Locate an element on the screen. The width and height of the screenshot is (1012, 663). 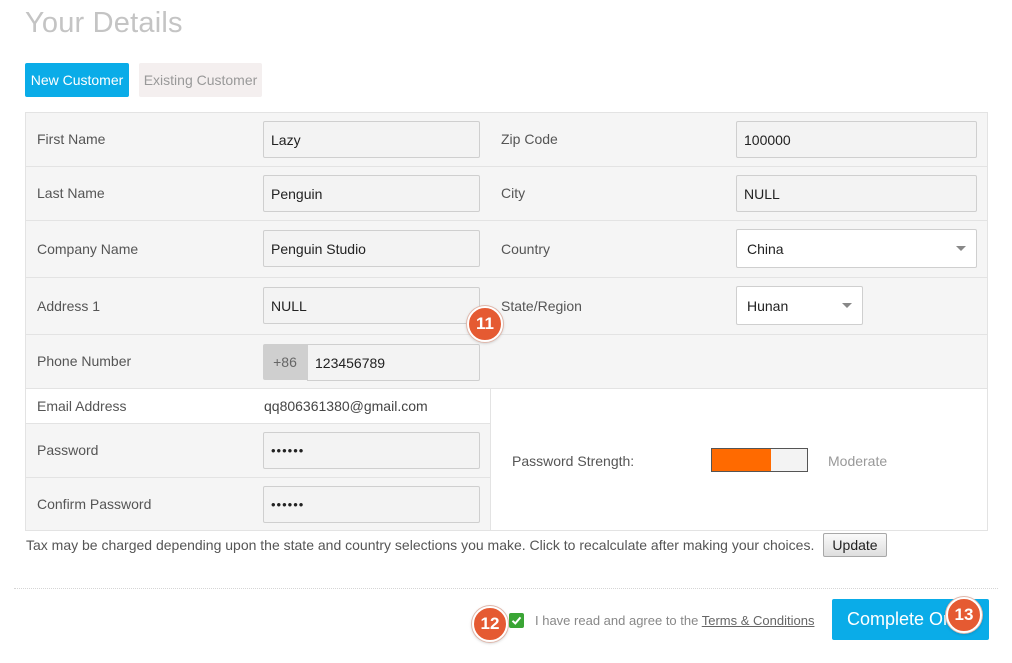
divider is located at coordinates (506, 588).